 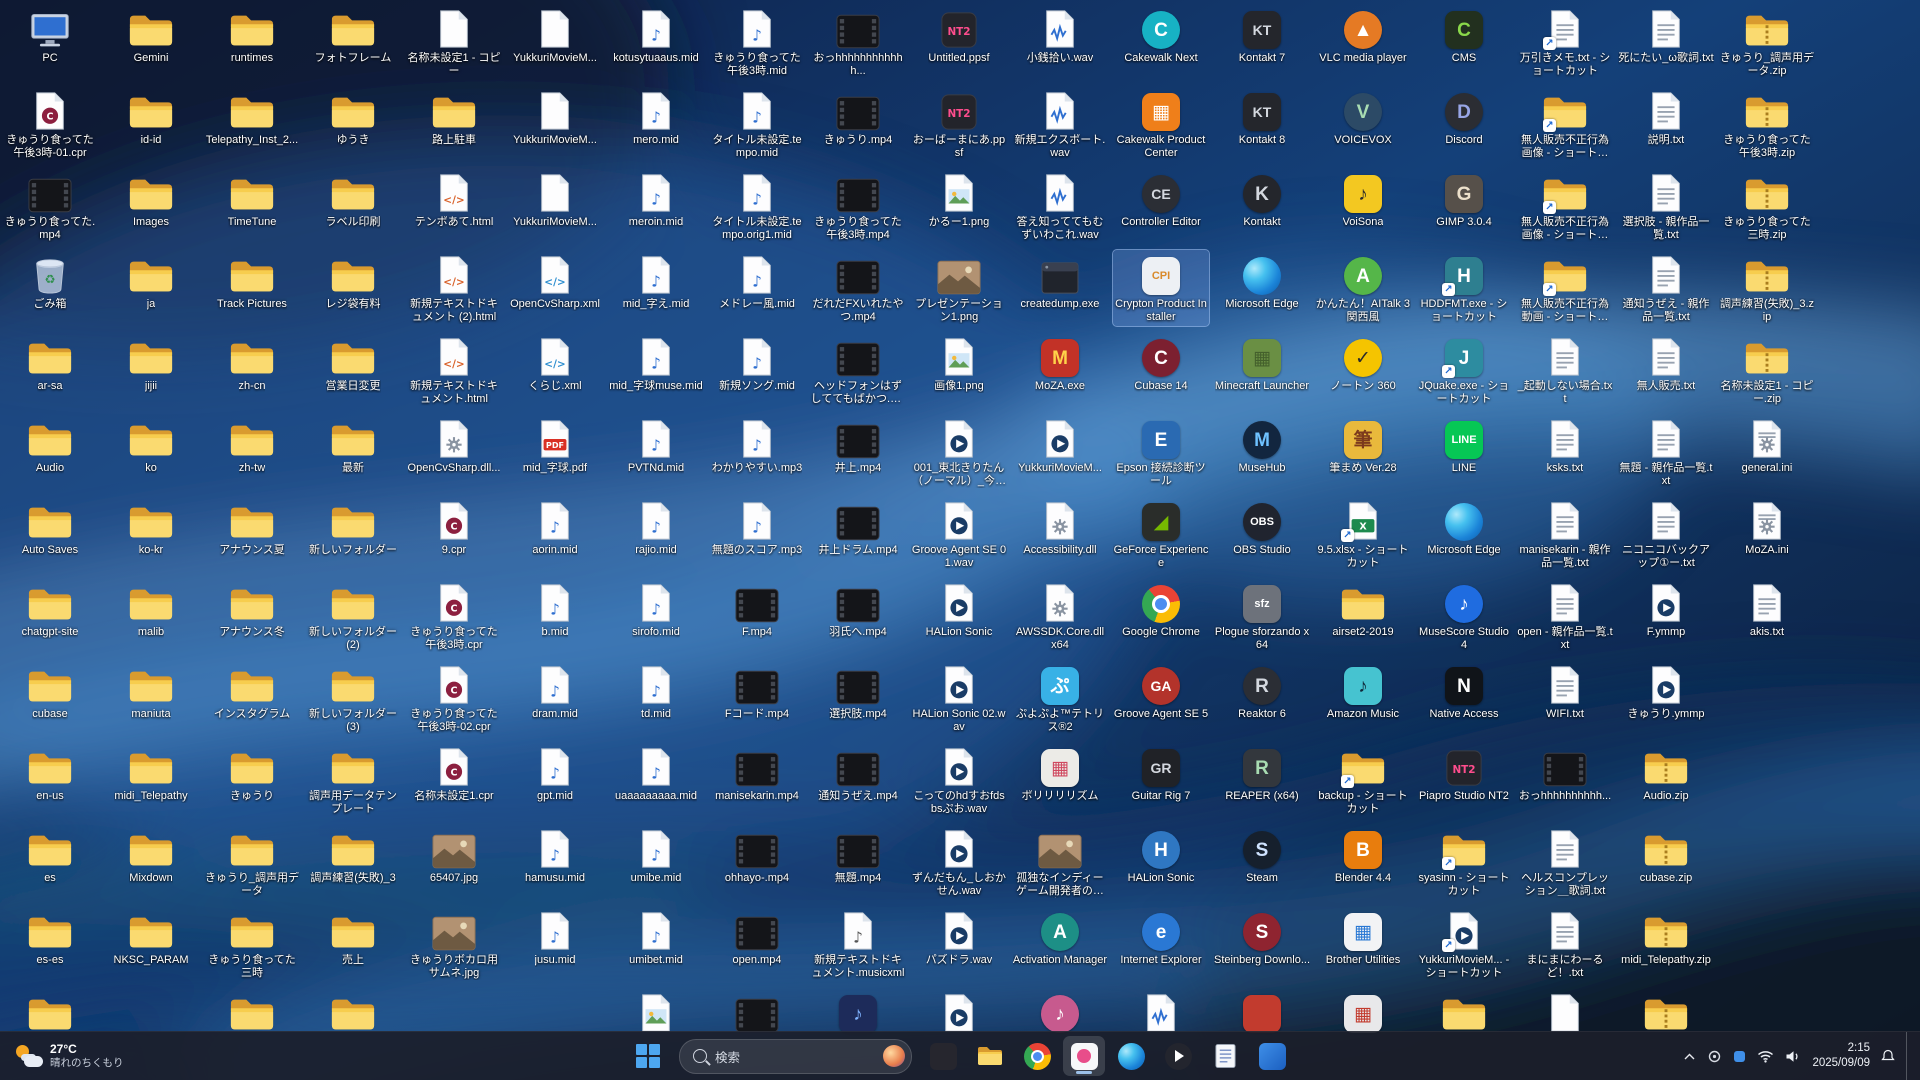 I want to click on desktop-icon: ↗ YukkuriMovieM... - ショートカット, so click(x=1464, y=944).